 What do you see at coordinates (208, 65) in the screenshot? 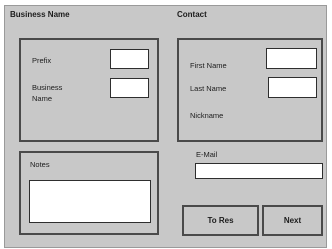
I see `first-name-label: First Name` at bounding box center [208, 65].